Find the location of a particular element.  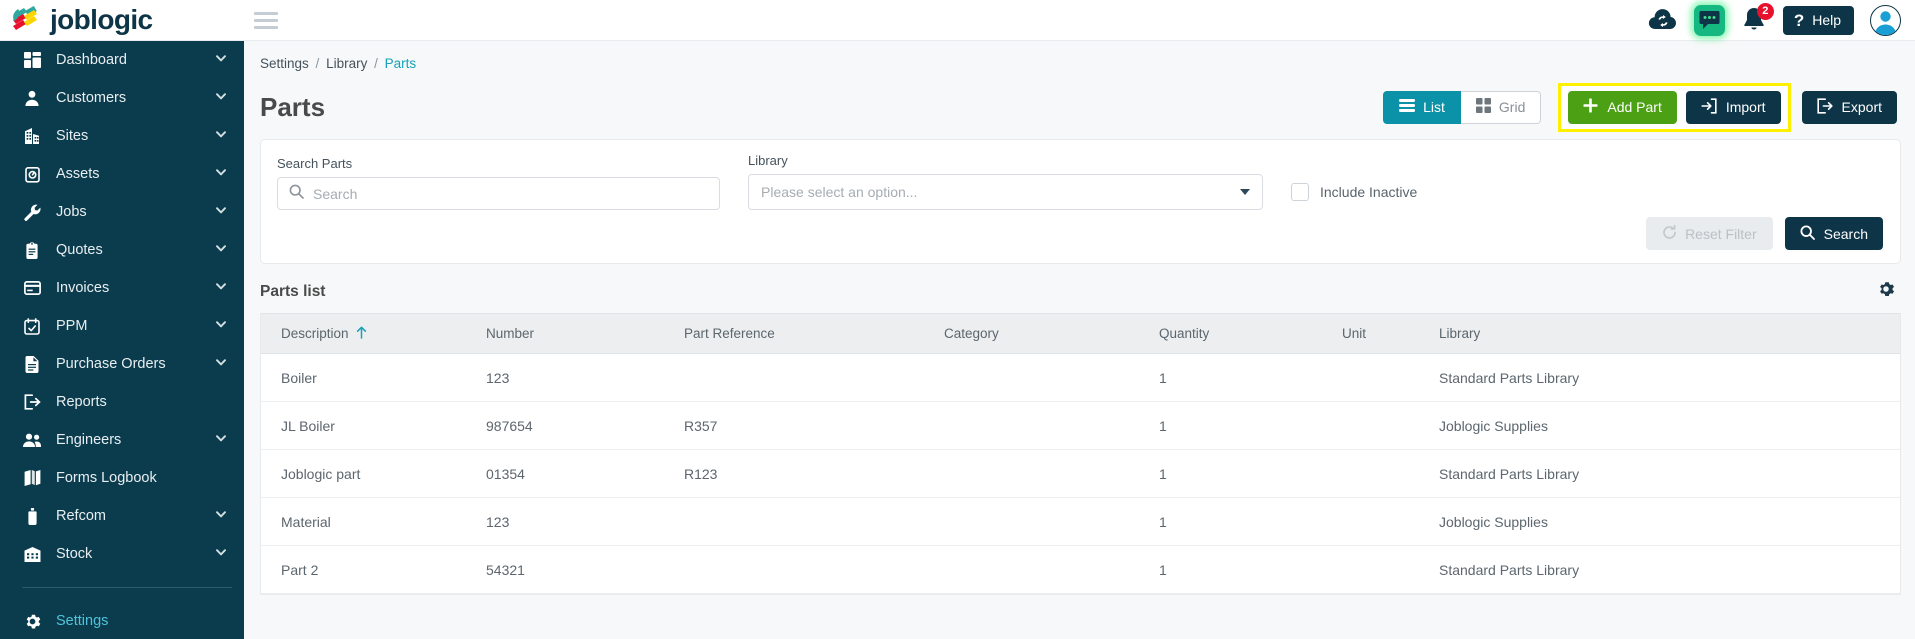

cell-description: JL Boiler is located at coordinates (373, 426).